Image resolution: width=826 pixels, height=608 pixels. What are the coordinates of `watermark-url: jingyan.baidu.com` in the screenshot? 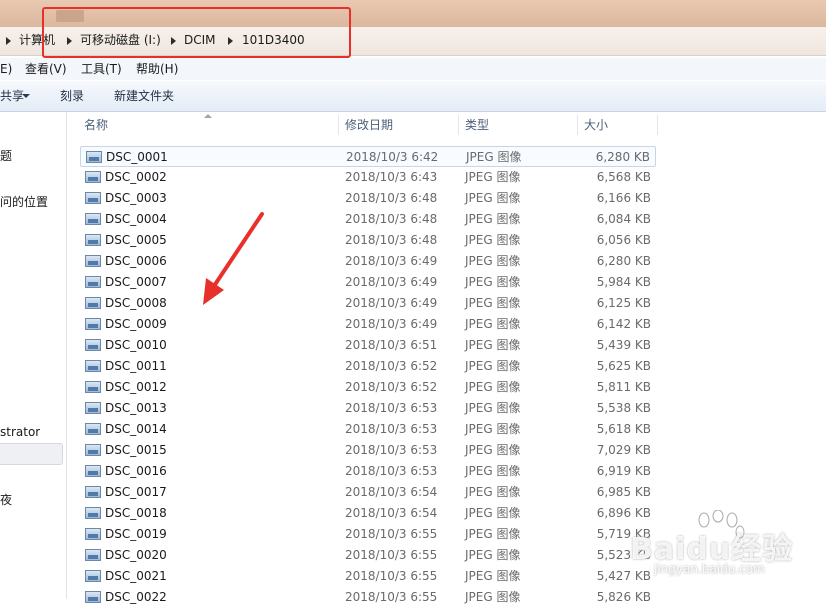 It's located at (709, 569).